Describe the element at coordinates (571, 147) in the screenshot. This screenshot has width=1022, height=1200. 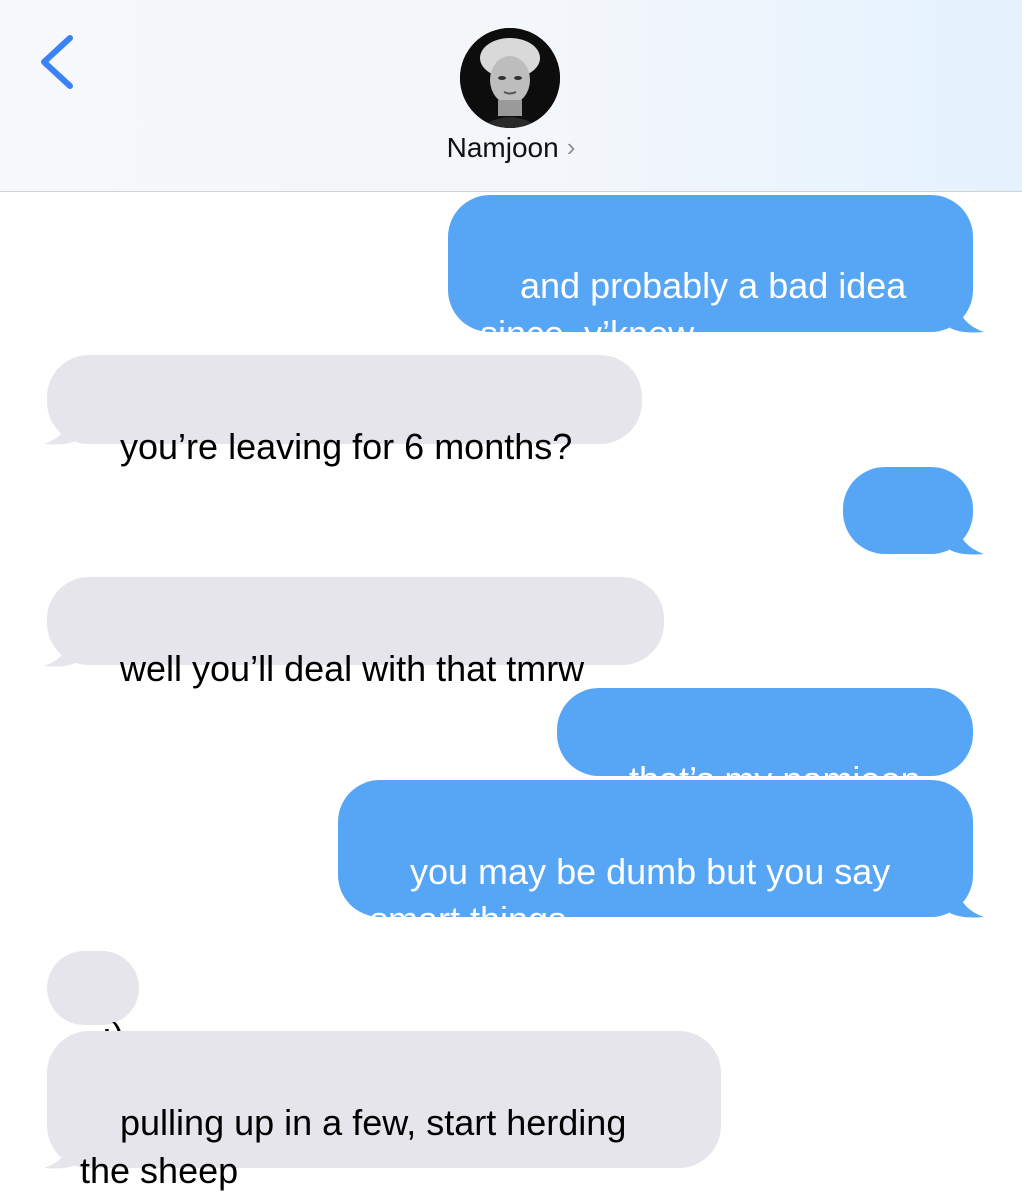
I see `chevron-right-icon: ›` at that location.